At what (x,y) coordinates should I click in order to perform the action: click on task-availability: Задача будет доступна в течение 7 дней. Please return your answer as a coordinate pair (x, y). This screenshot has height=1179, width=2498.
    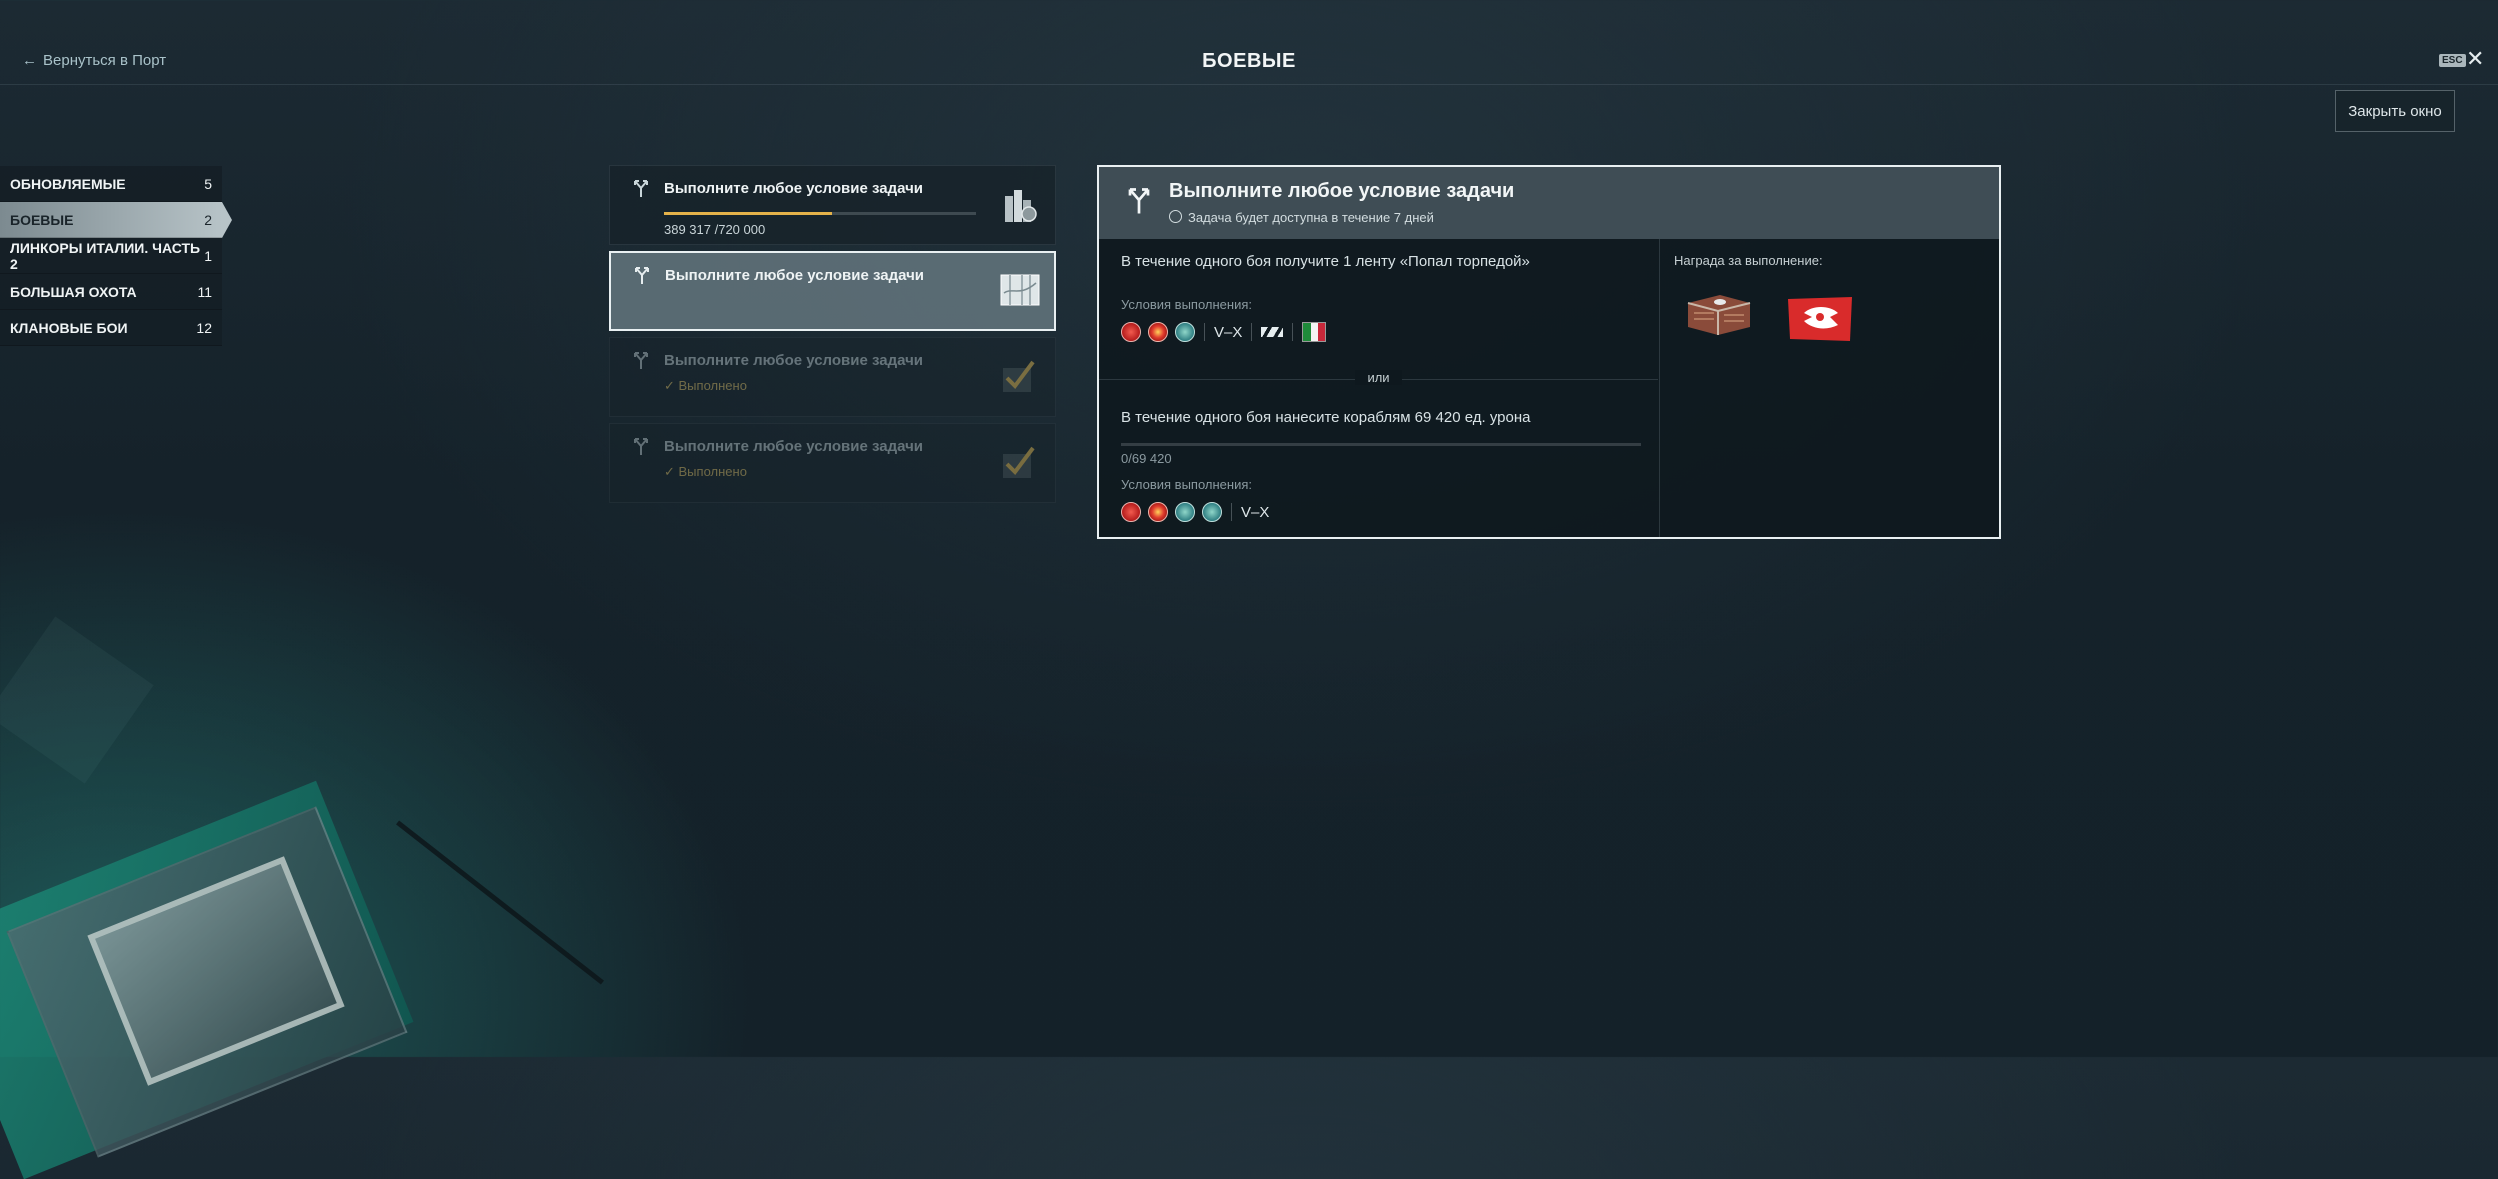
    Looking at the image, I should click on (1301, 217).